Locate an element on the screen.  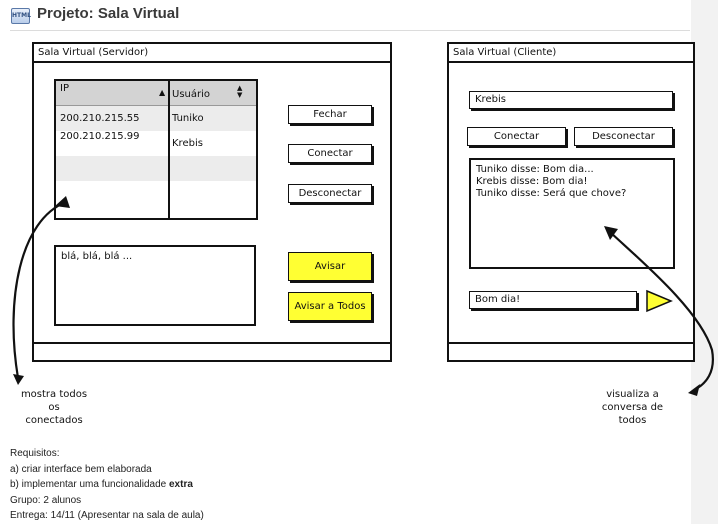
requirement-b: b) implementar uma funcionalidade extra is located at coordinates (101, 484).